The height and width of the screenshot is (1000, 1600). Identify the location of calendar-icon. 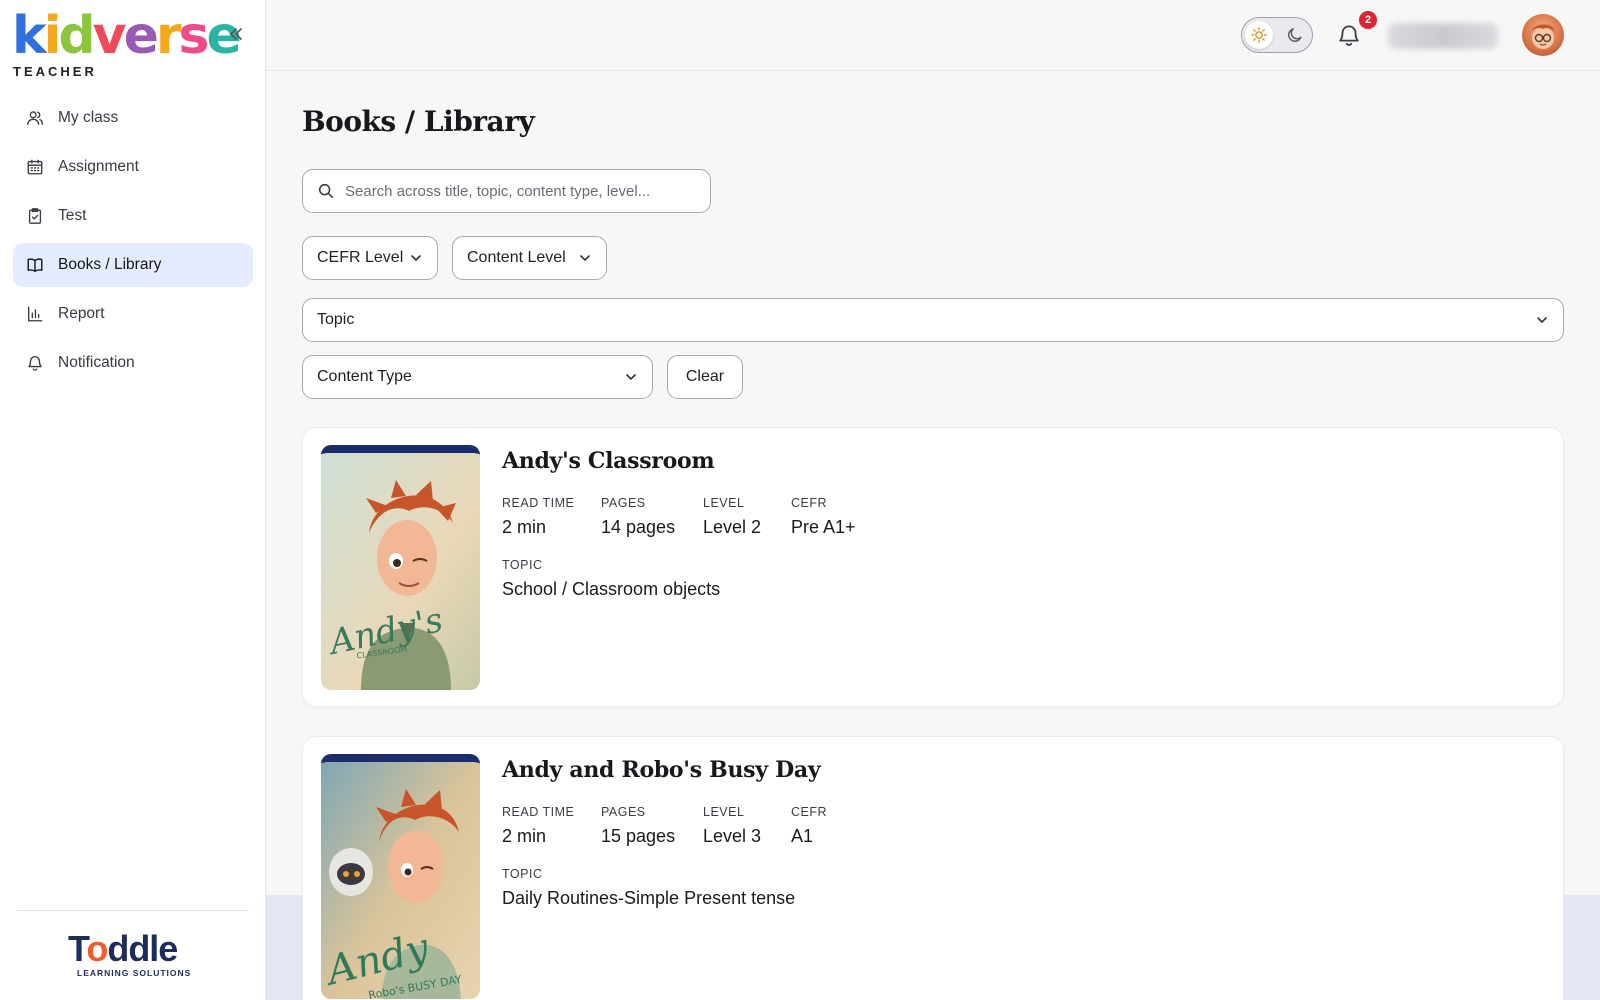
(35, 167).